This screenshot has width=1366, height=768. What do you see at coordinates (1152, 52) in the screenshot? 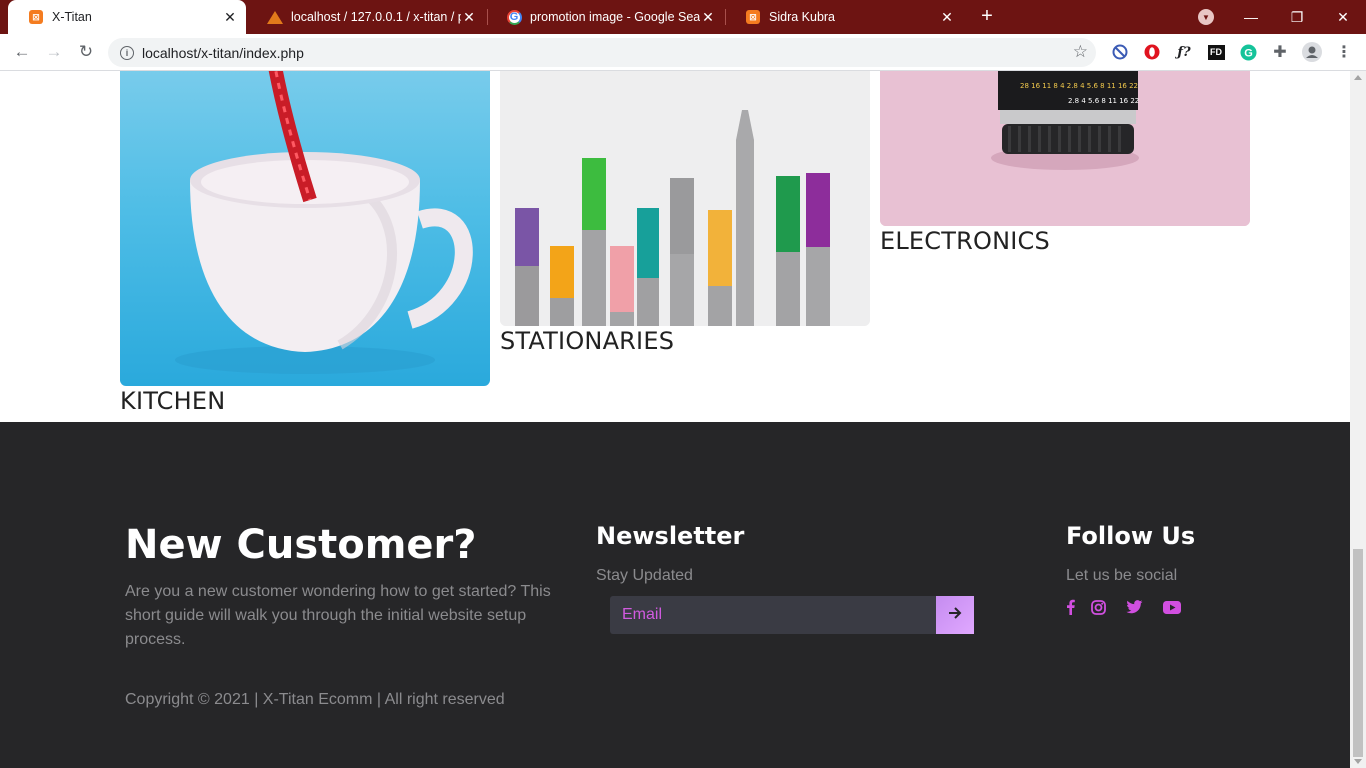
I see `opera-extension-icon` at bounding box center [1152, 52].